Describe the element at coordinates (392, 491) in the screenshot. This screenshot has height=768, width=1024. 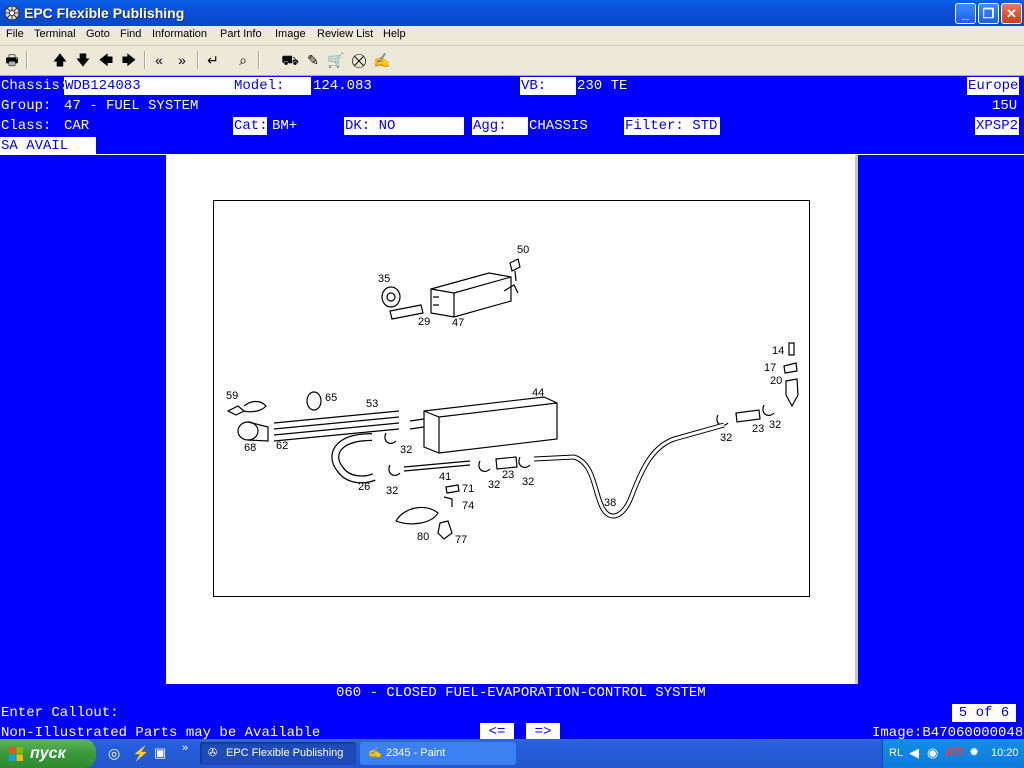
I see `callout-32-b: 32` at that location.